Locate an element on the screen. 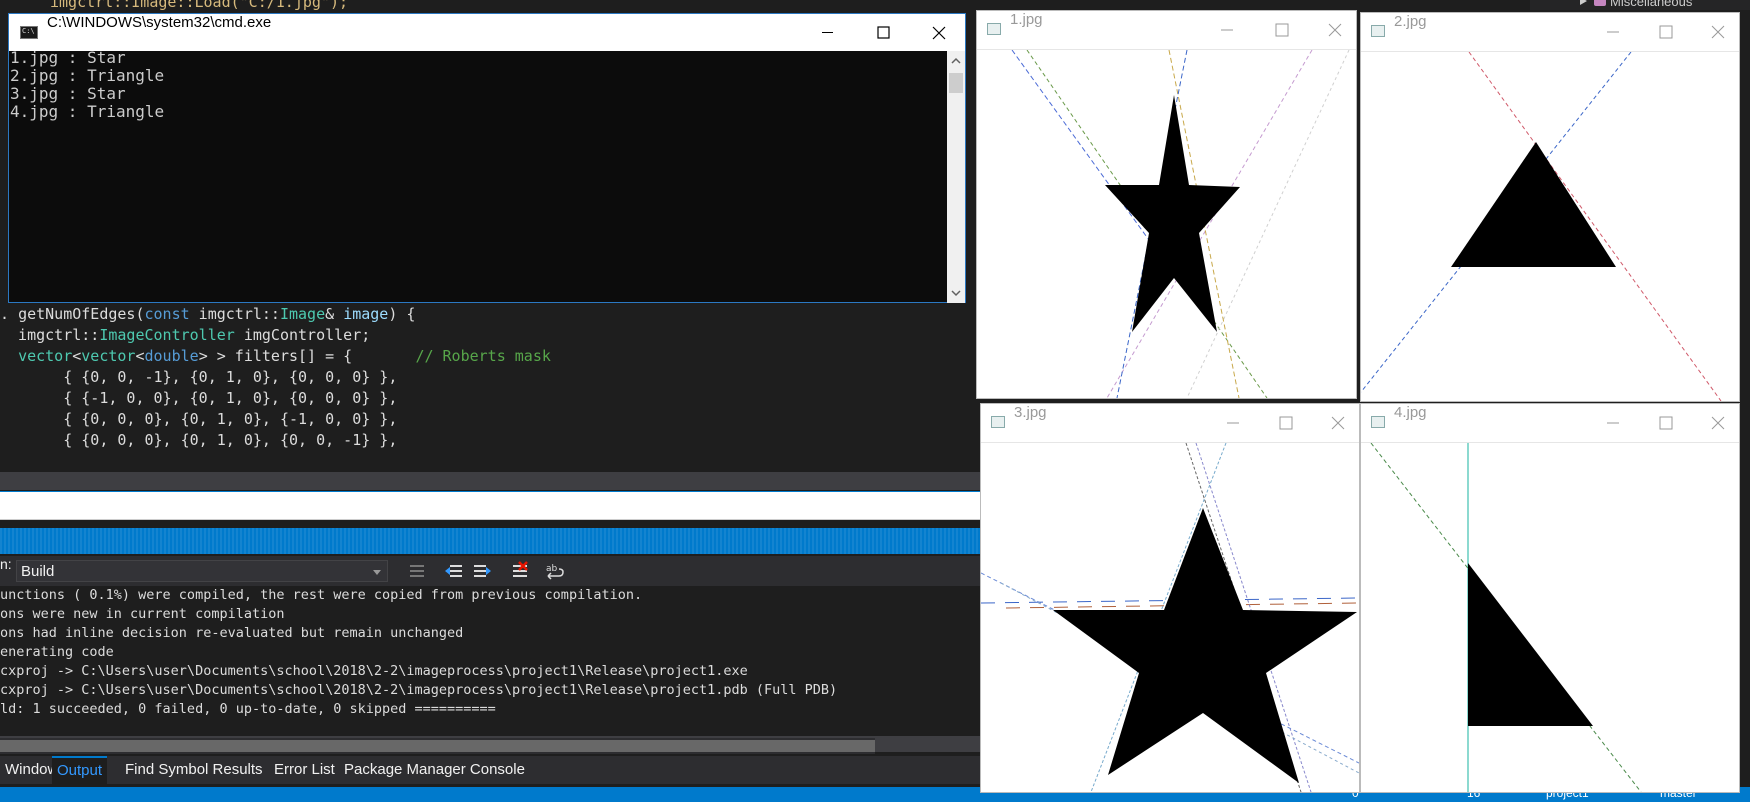 The image size is (1750, 802). folder-icon is located at coordinates (1600, 3).